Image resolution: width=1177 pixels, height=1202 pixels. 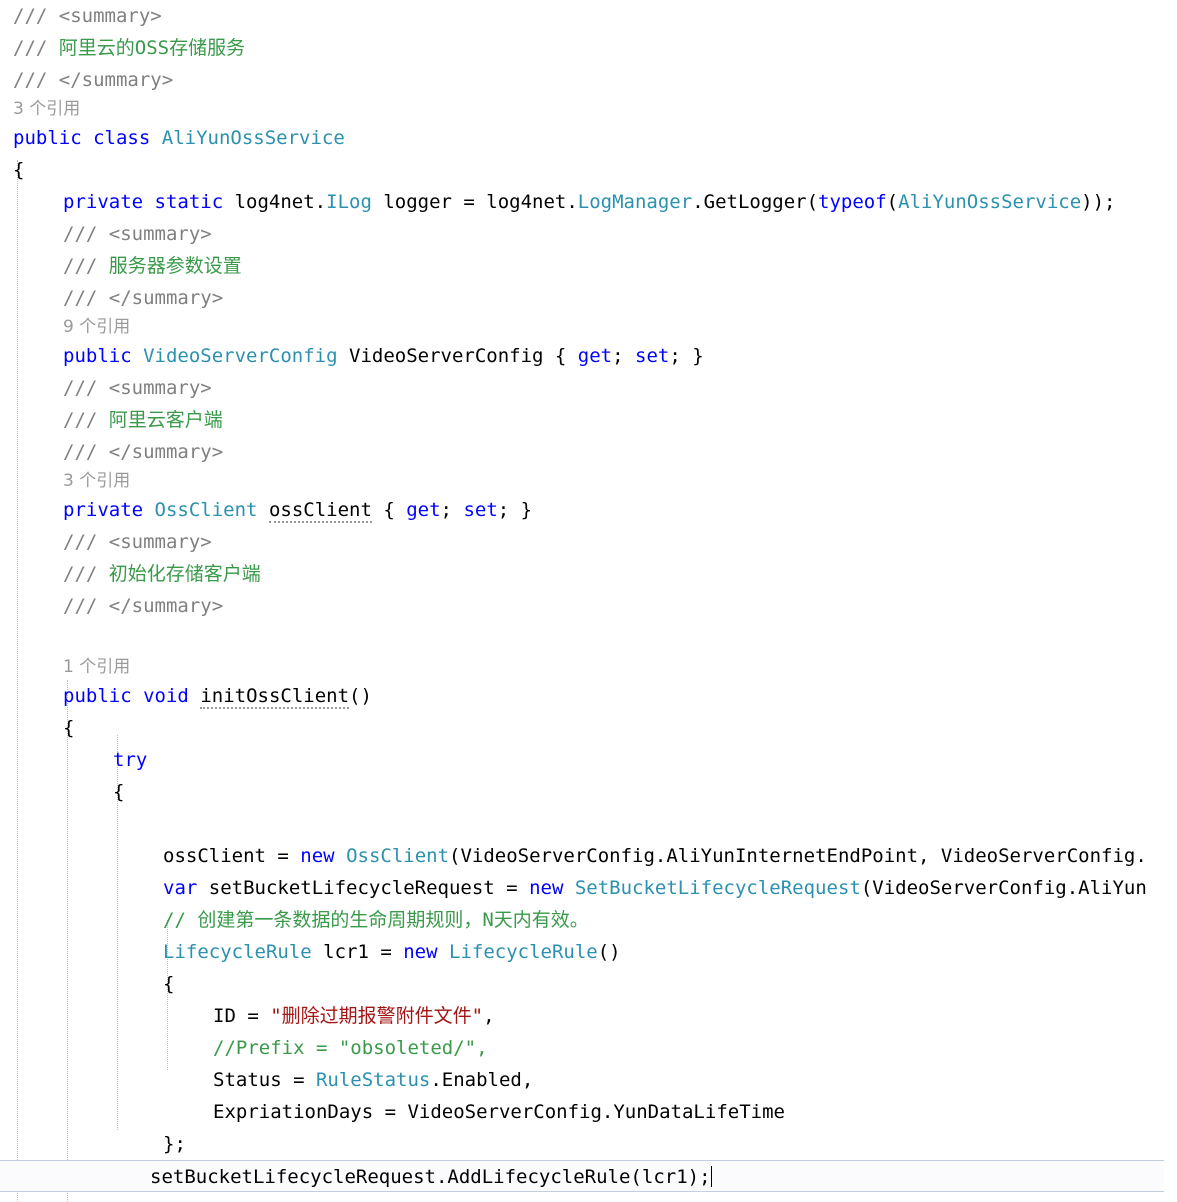 I want to click on code-token-cmt-g: // 创建第一条数据的生命周期规则，N天内有效。, so click(x=376, y=920).